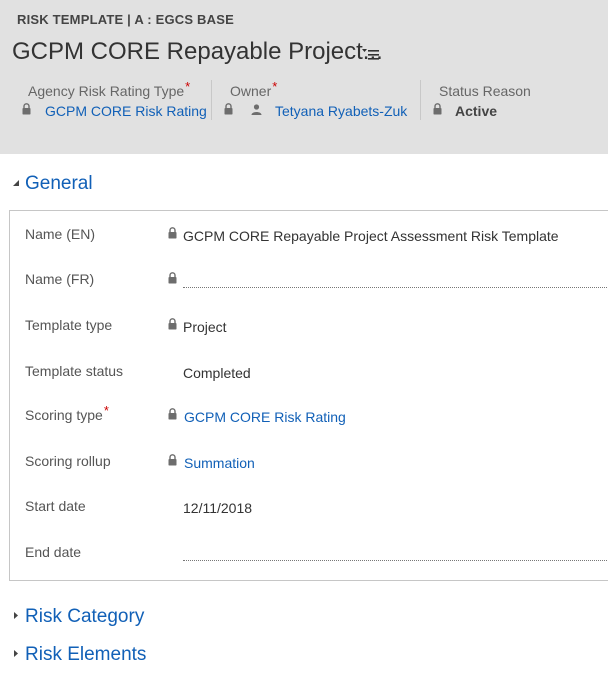  I want to click on field-end-date: End date, so click(309, 555).